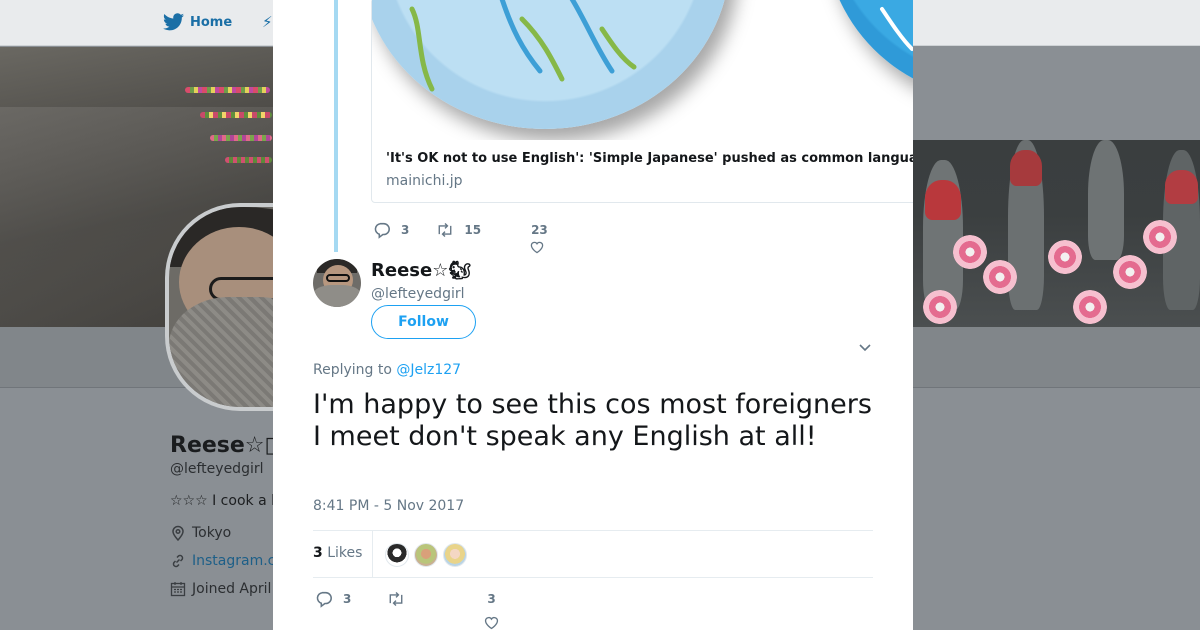  What do you see at coordinates (336, 126) in the screenshot?
I see `thread-connector-line` at bounding box center [336, 126].